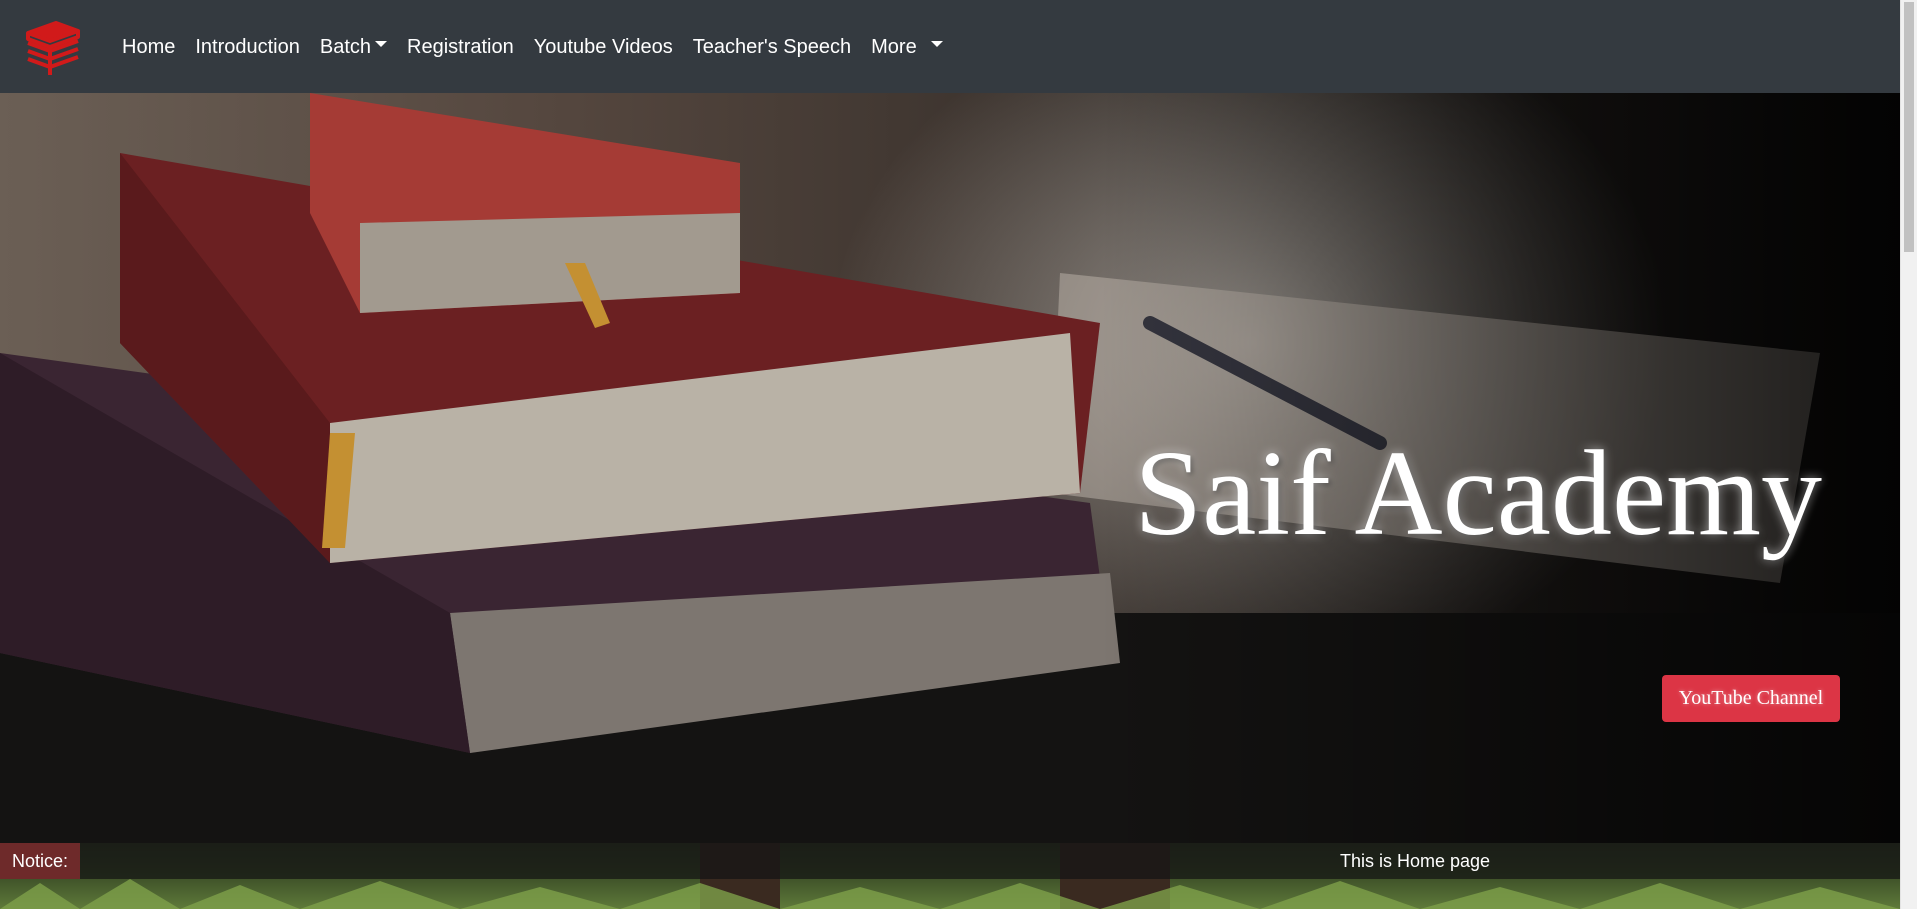 The image size is (1917, 909). I want to click on nav-link-introduction-label: Introduction, so click(247, 46).